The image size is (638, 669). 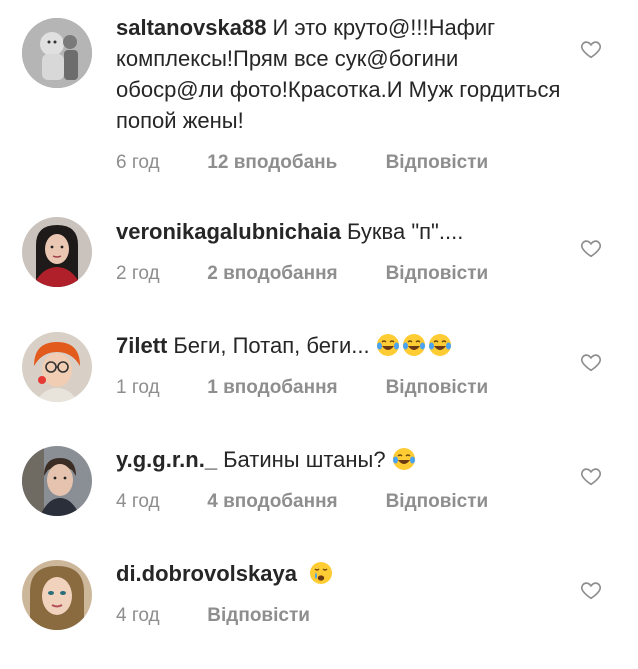 I want to click on comment-meta: 6 год 12 вподобань Відповісти, so click(x=341, y=163).